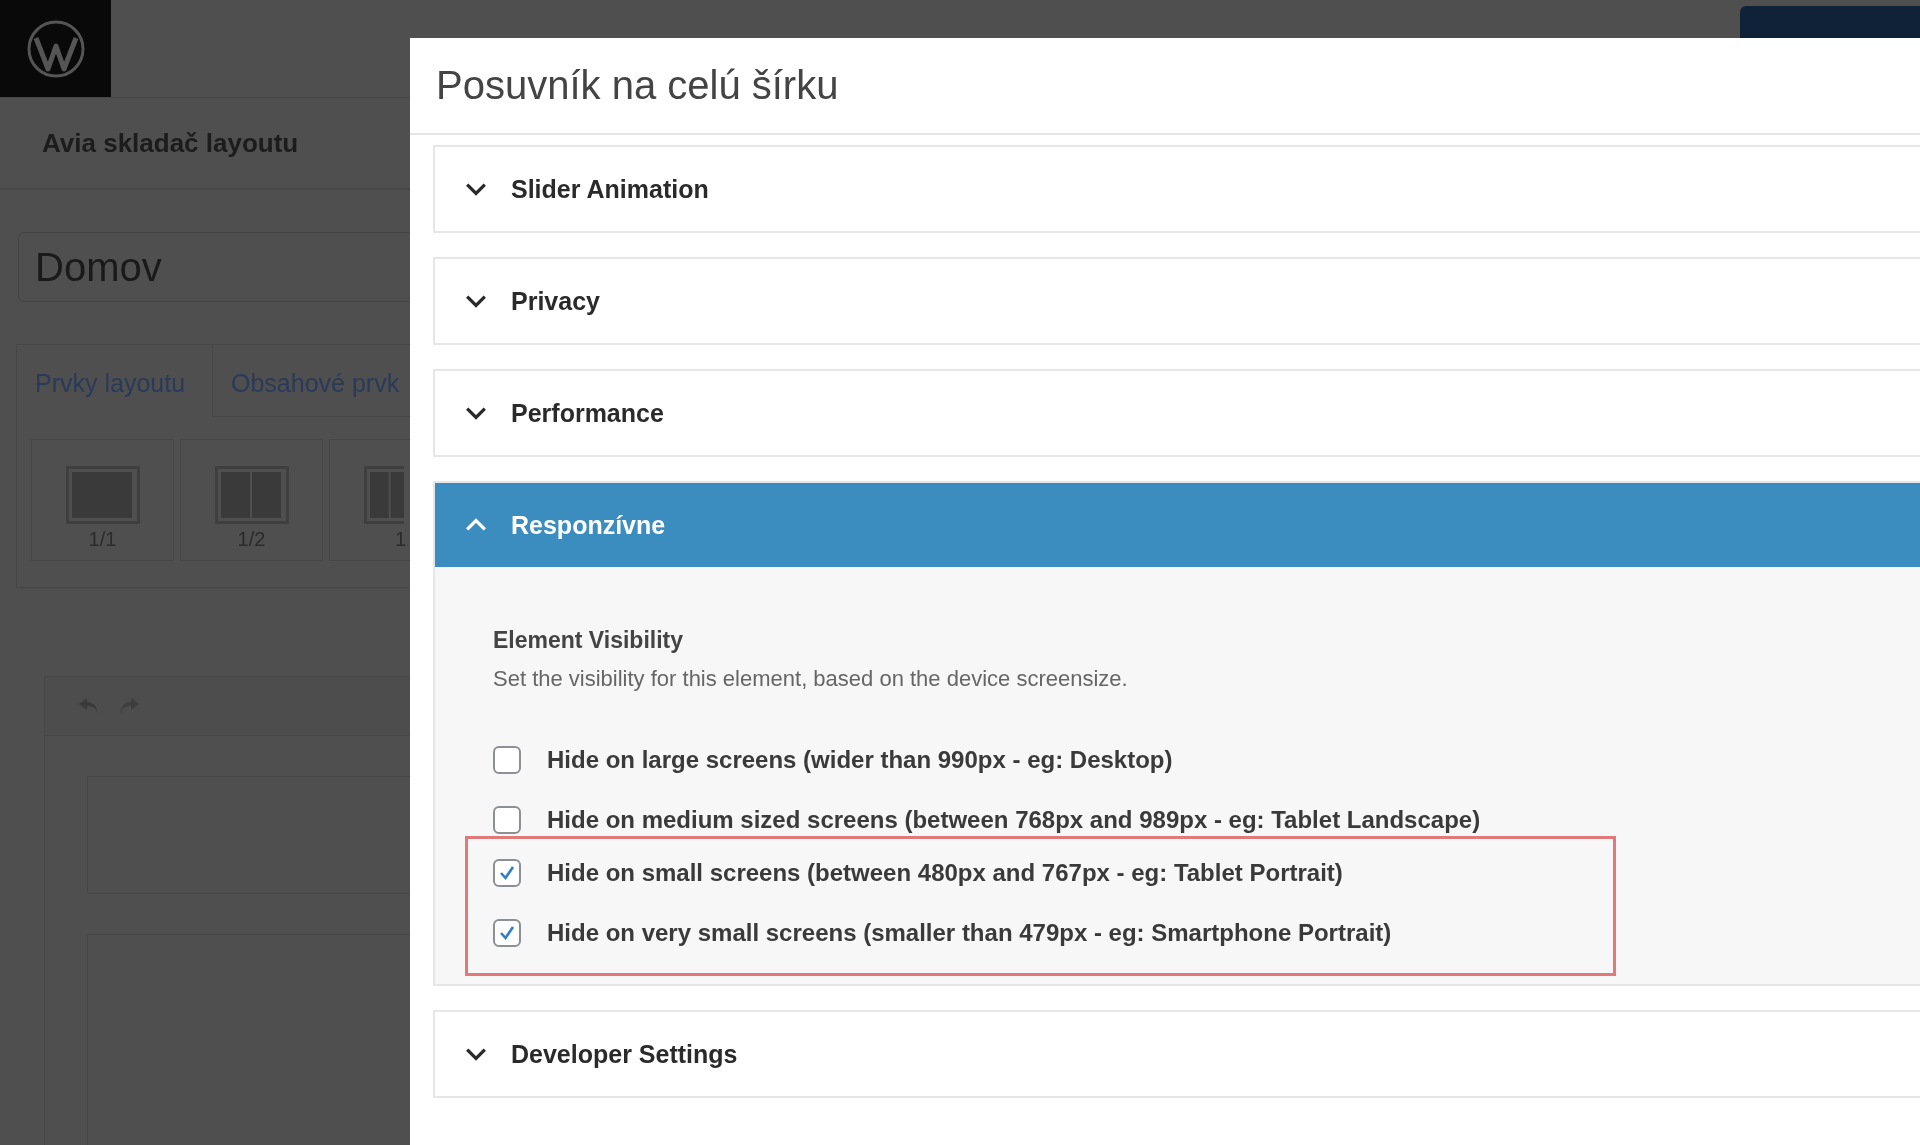 This screenshot has width=1920, height=1145. What do you see at coordinates (1177, 525) in the screenshot?
I see `accordion-header: Responzívne` at bounding box center [1177, 525].